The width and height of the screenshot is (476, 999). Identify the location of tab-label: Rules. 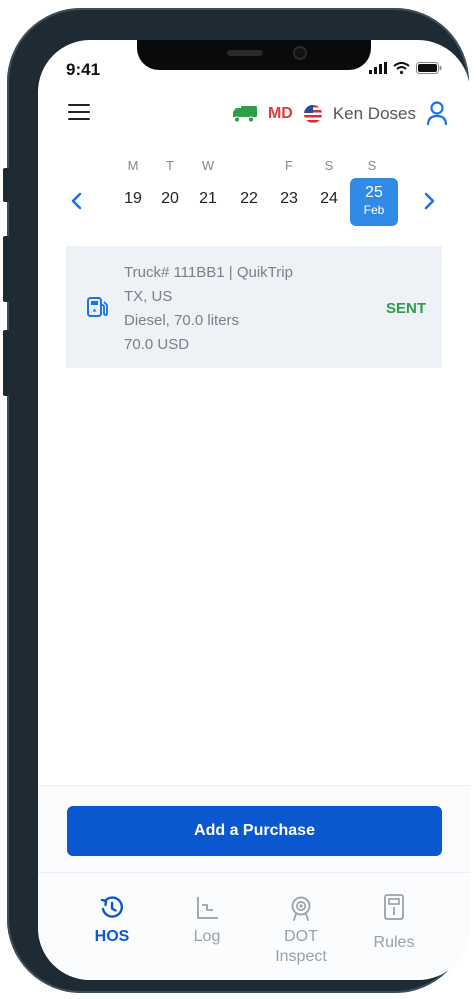
(394, 942).